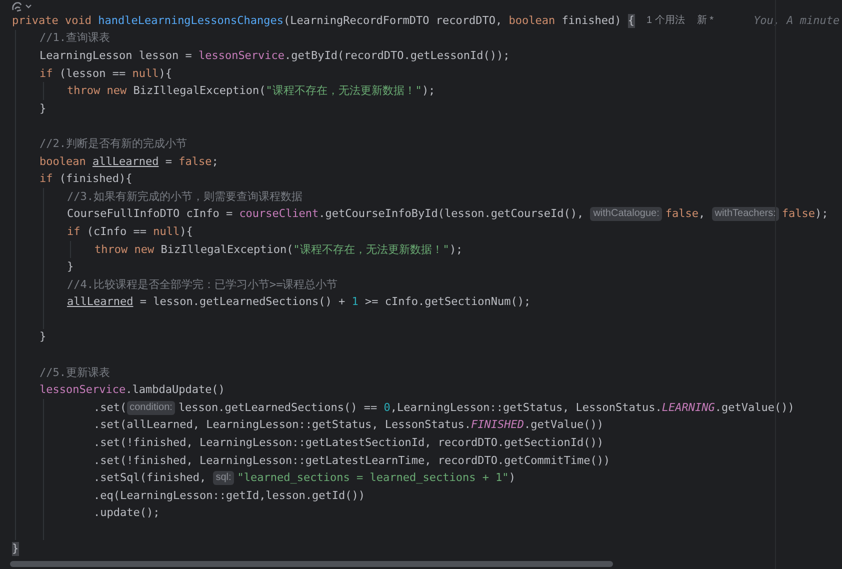  I want to click on code-text: CourseFullInfoDTO cInfo =, so click(150, 214).